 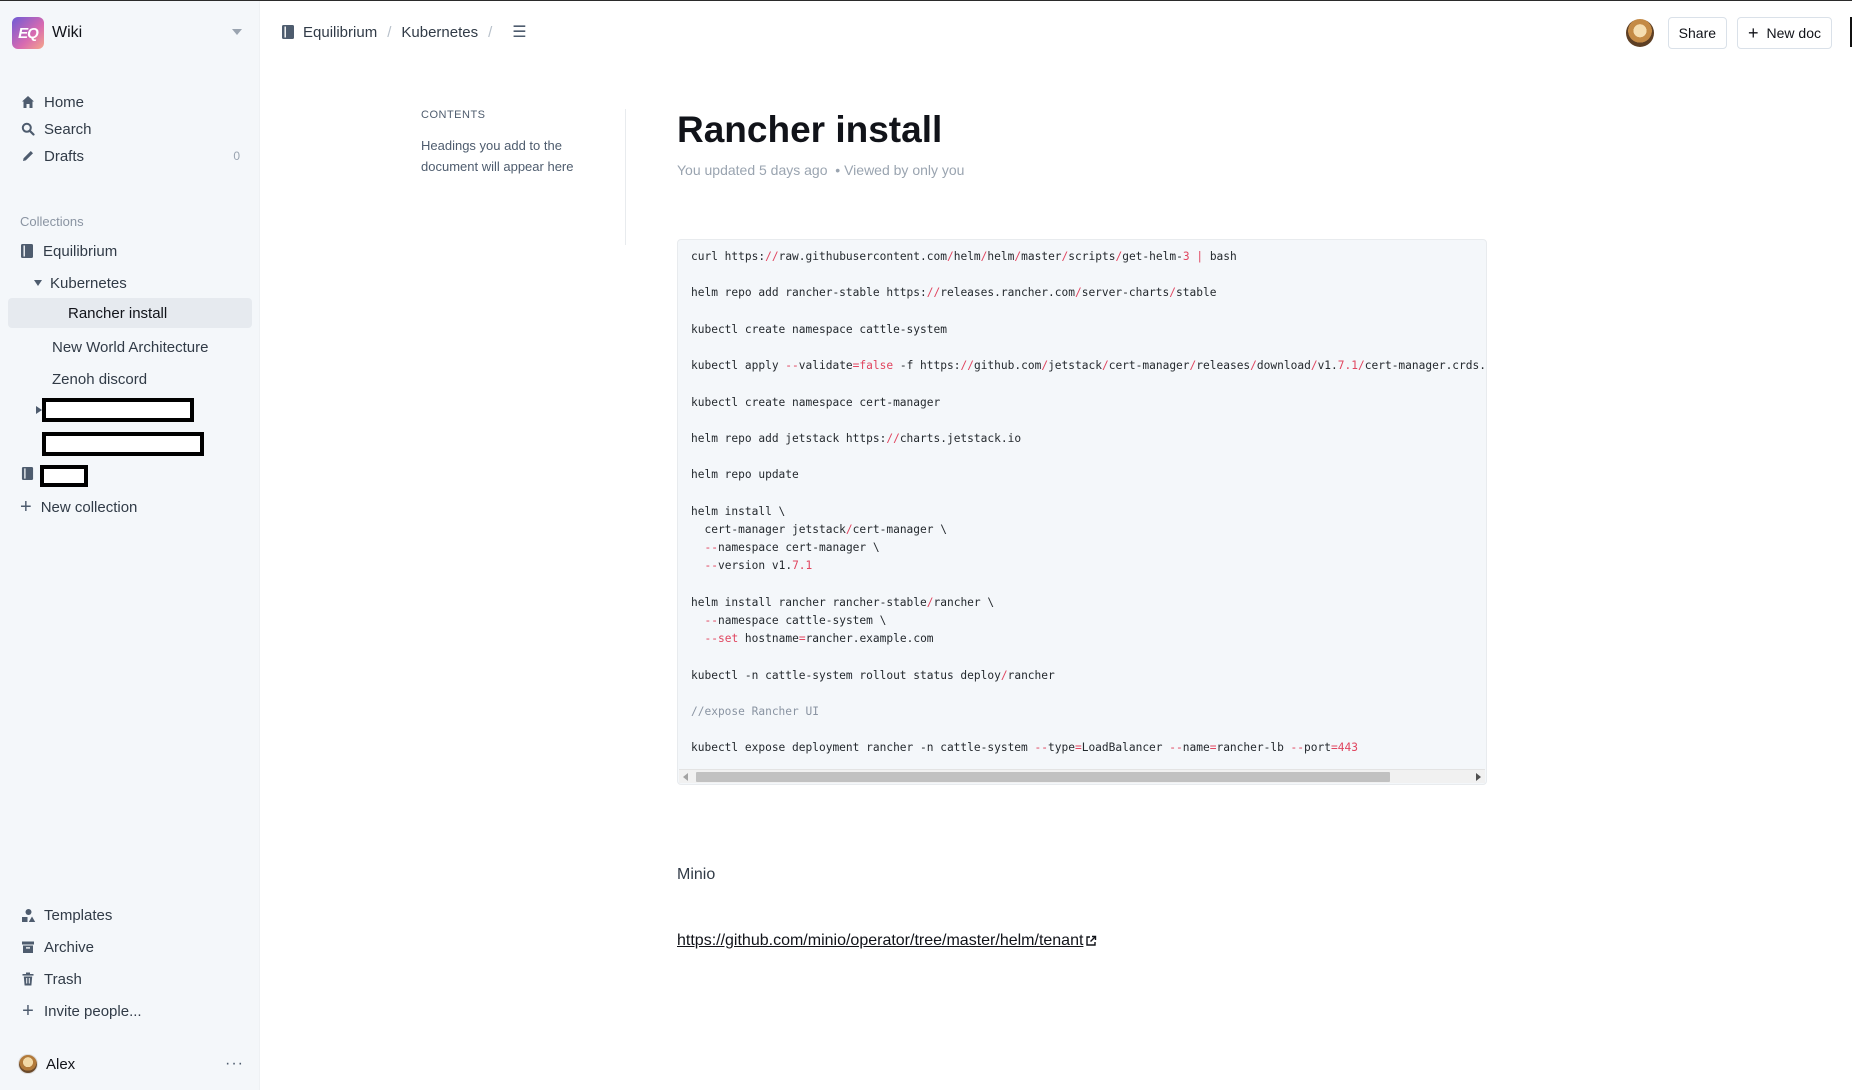 What do you see at coordinates (64, 156) in the screenshot?
I see `nav-drafts-label: Drafts` at bounding box center [64, 156].